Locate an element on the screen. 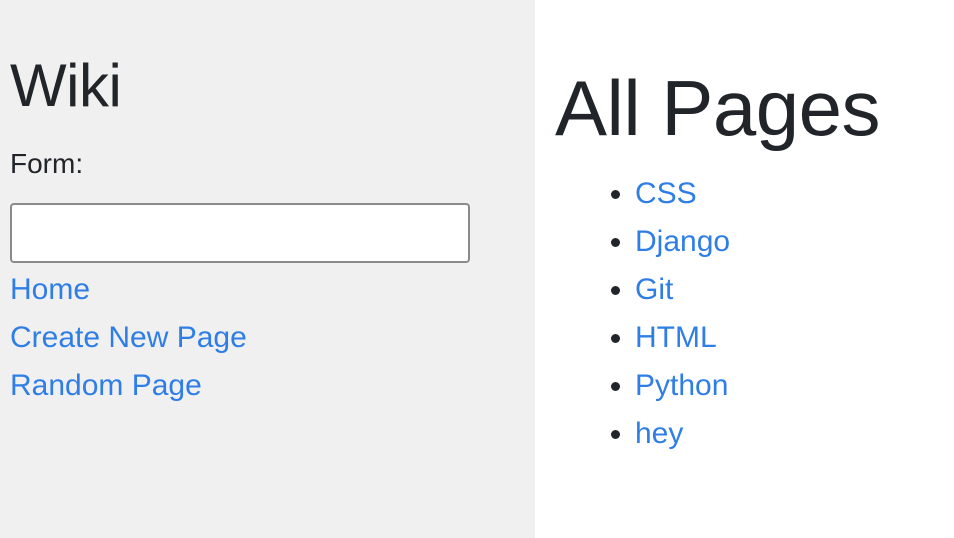  page-link-django: Django is located at coordinates (682, 241).